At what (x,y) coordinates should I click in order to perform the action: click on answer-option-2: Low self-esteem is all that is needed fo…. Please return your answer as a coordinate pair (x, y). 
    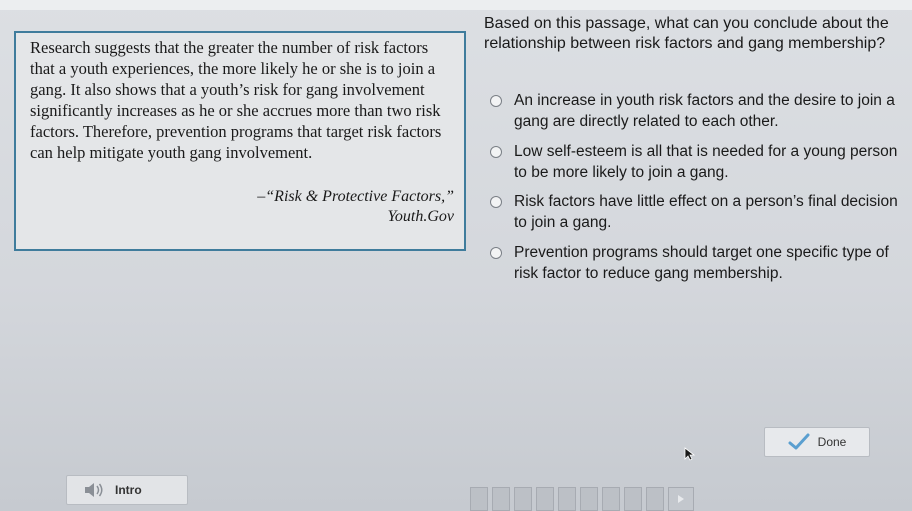
    Looking at the image, I should click on (695, 162).